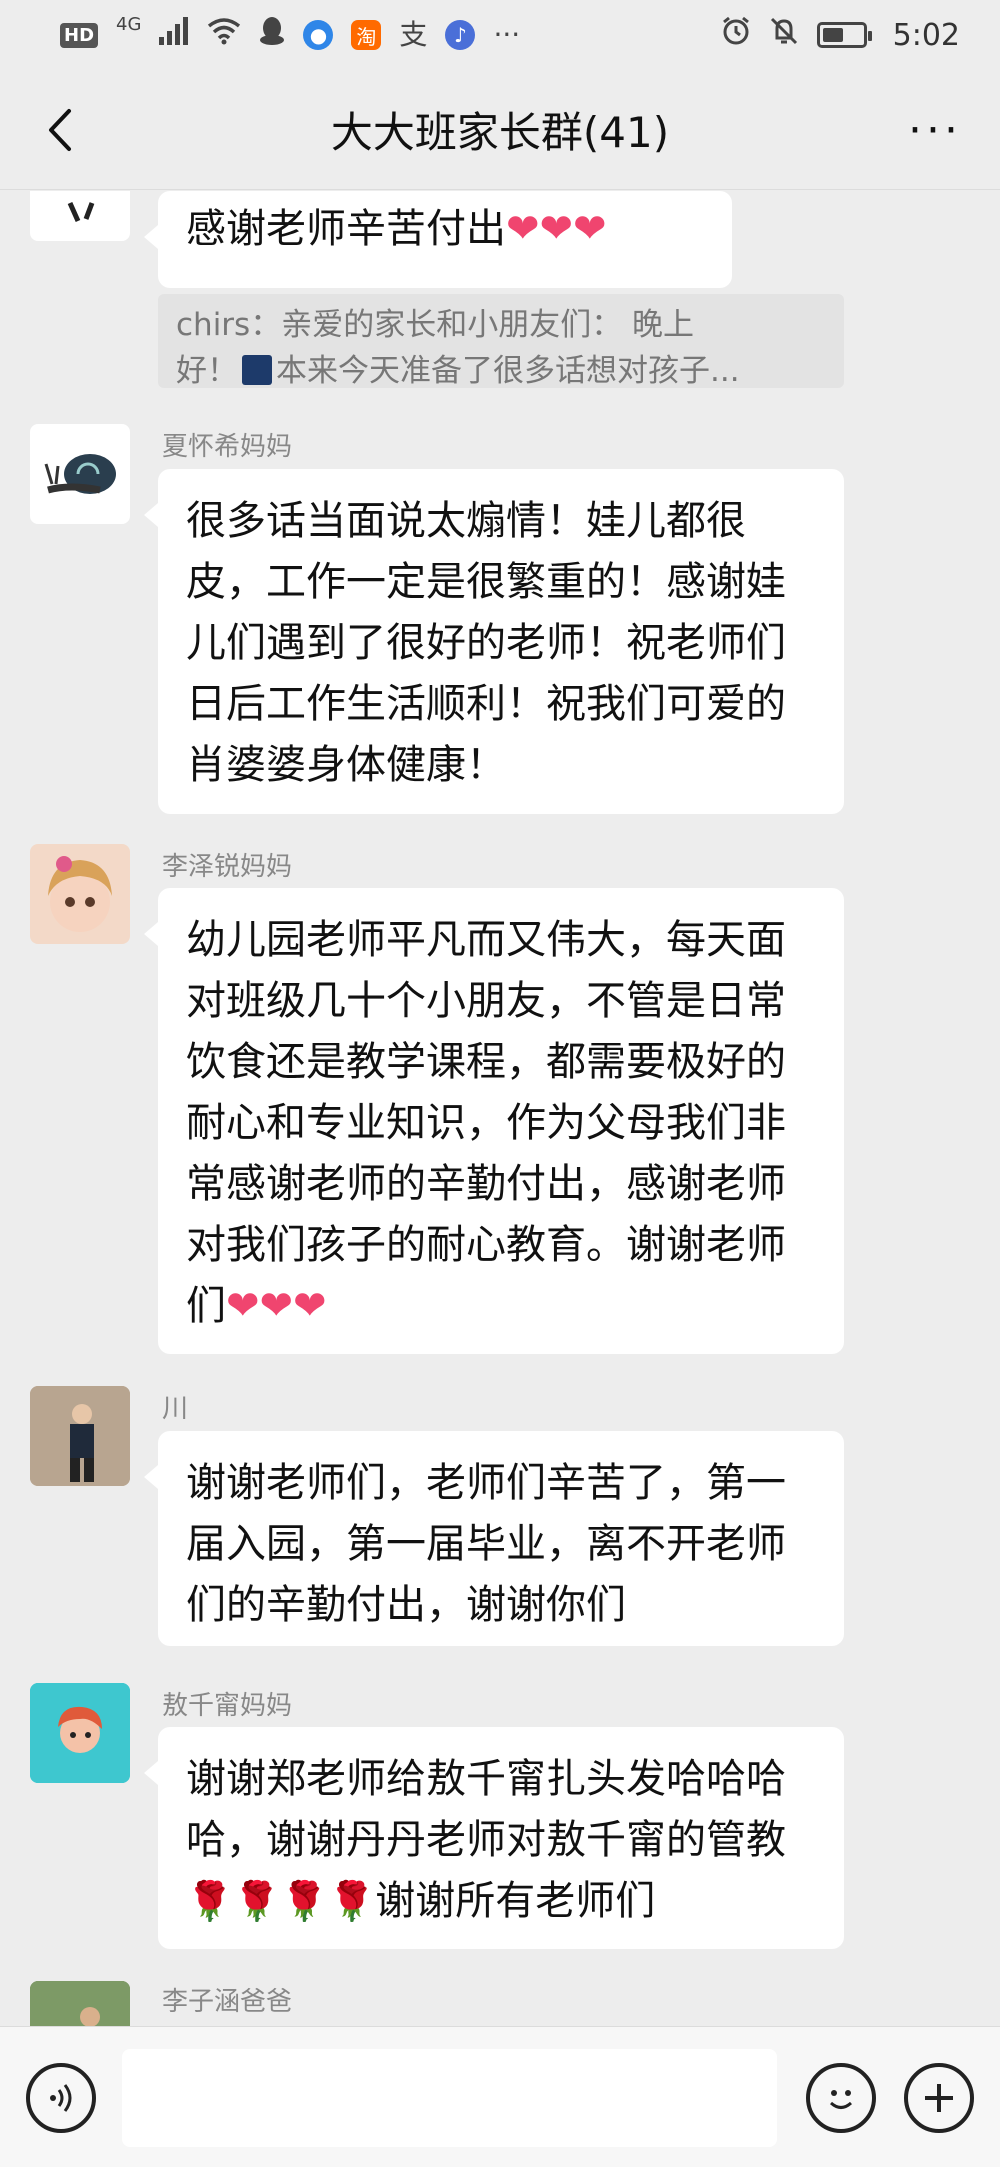  What do you see at coordinates (227, 867) in the screenshot?
I see `sender-name: 李泽锐妈妈` at bounding box center [227, 867].